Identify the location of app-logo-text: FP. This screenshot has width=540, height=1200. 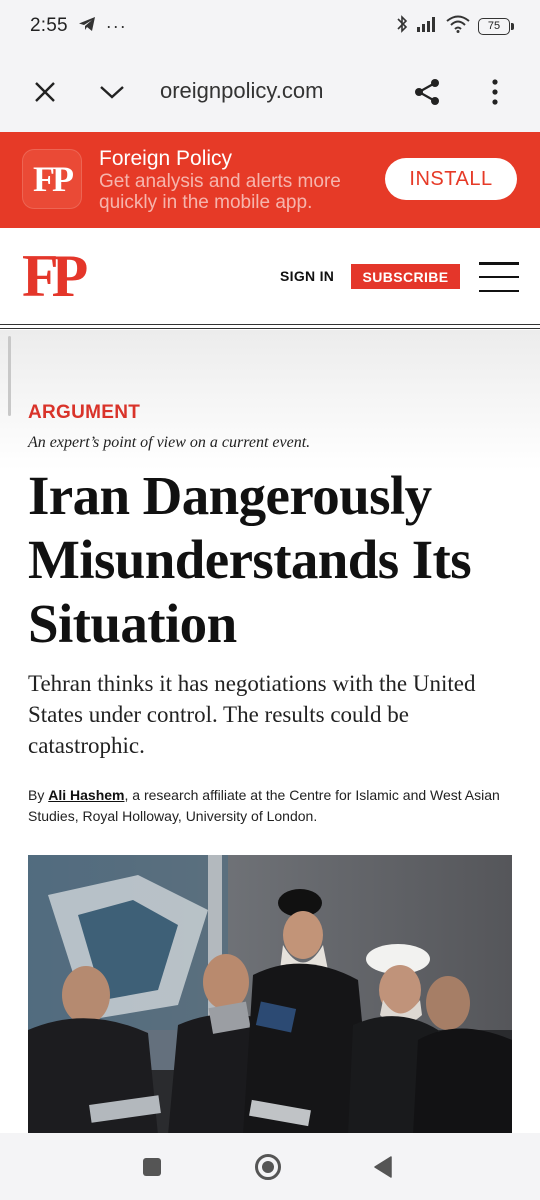
(53, 179).